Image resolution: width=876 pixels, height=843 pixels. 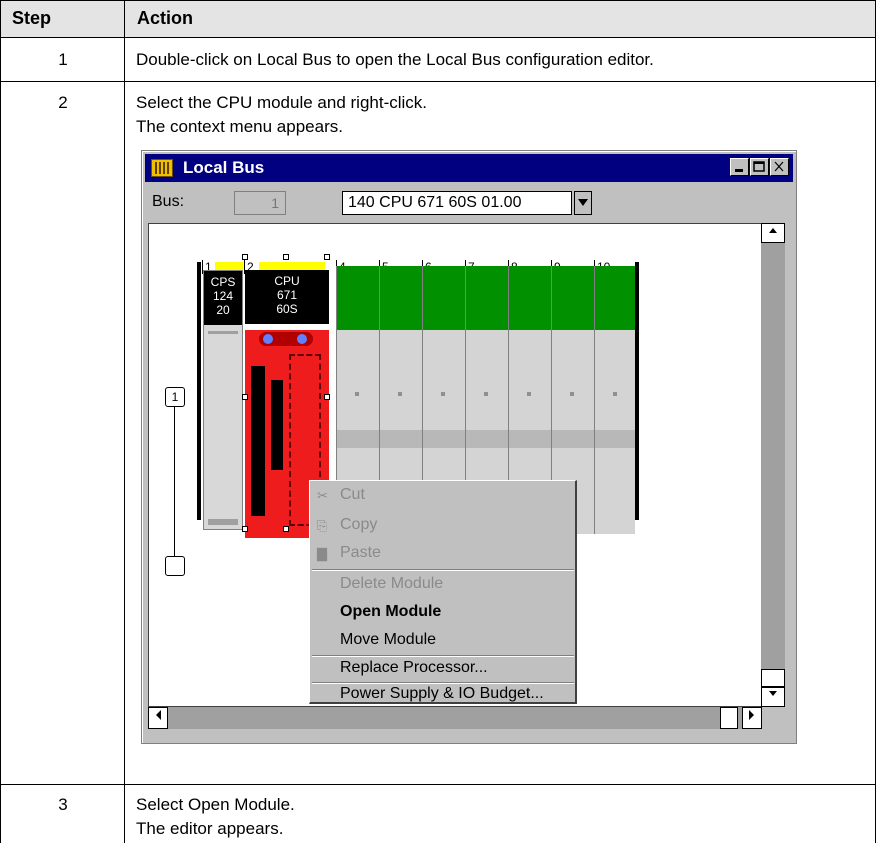 What do you see at coordinates (360, 553) in the screenshot?
I see `menu-item-paste: Paste` at bounding box center [360, 553].